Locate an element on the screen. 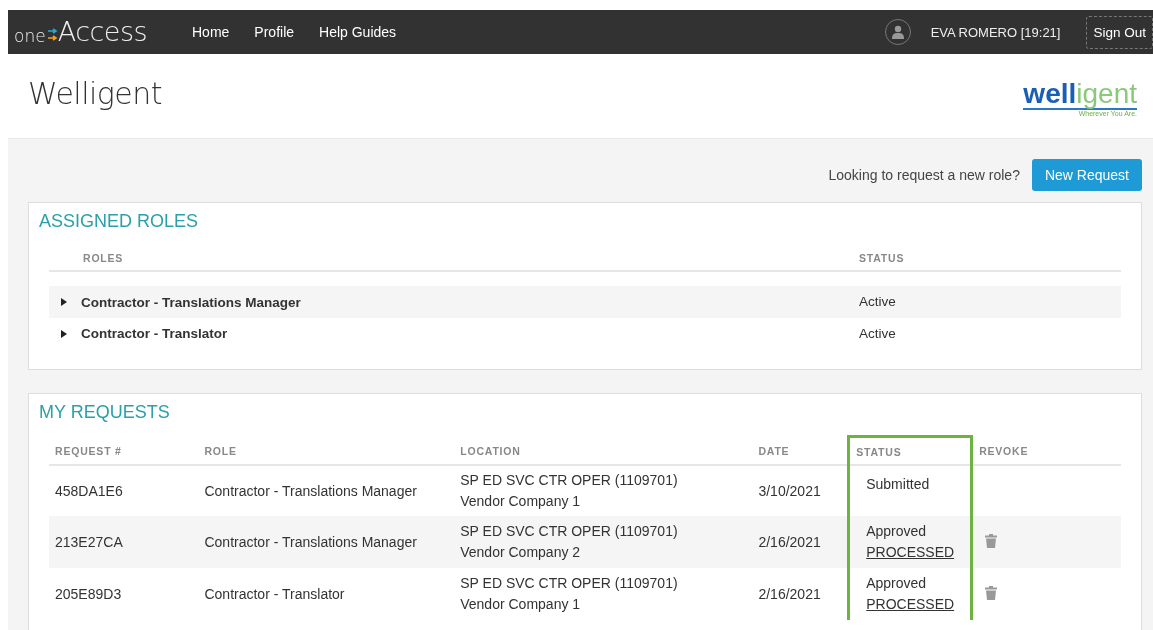 Image resolution: width=1153 pixels, height=630 pixels. card-title: MY REQUESTS is located at coordinates (105, 412).